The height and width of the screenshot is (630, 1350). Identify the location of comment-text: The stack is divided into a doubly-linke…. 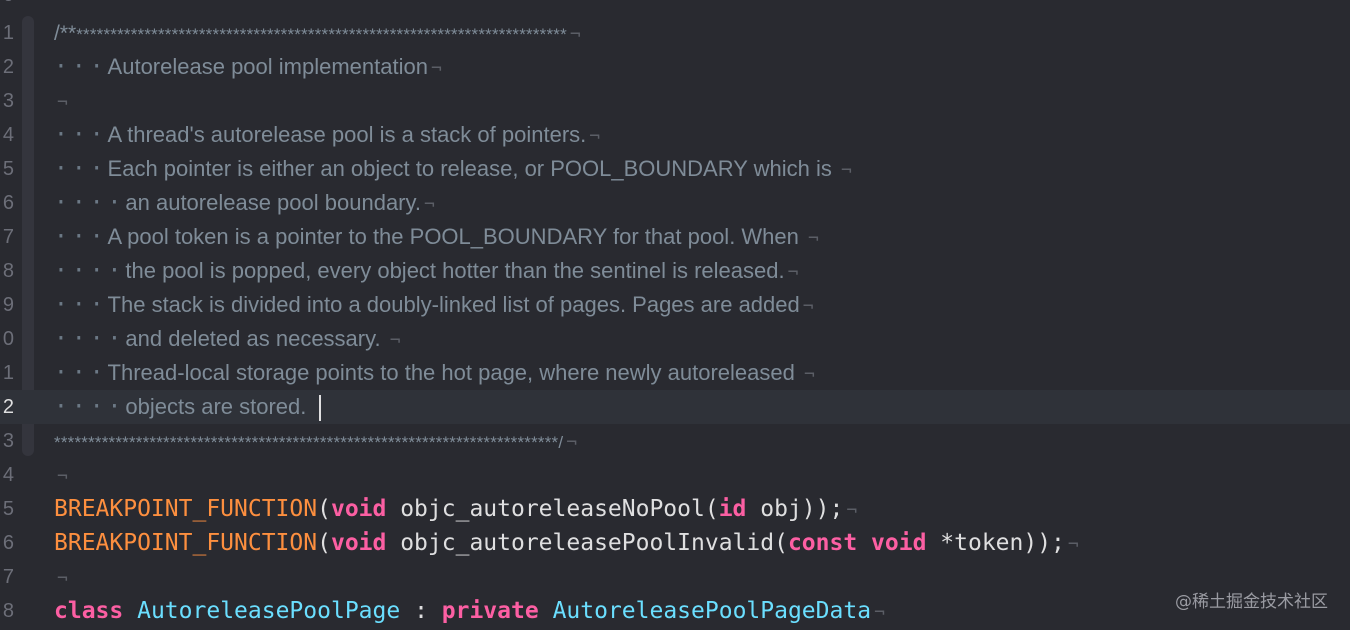
(453, 304).